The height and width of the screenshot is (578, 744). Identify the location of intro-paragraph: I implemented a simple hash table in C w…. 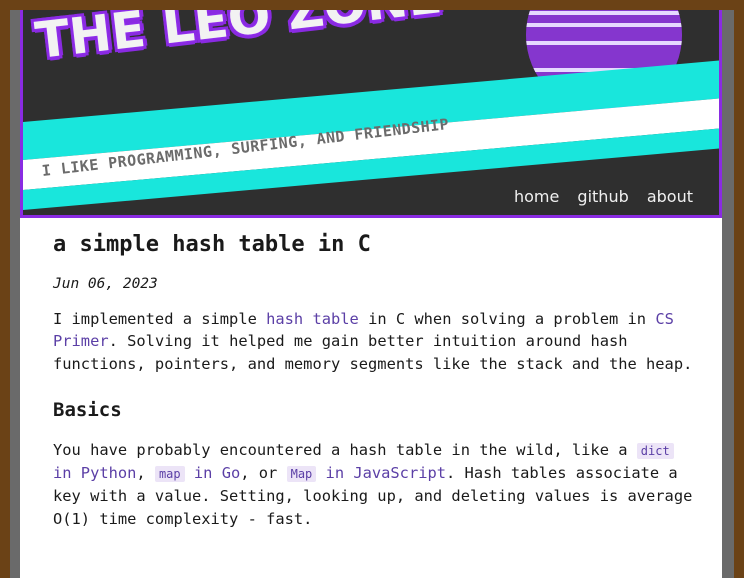
(373, 341).